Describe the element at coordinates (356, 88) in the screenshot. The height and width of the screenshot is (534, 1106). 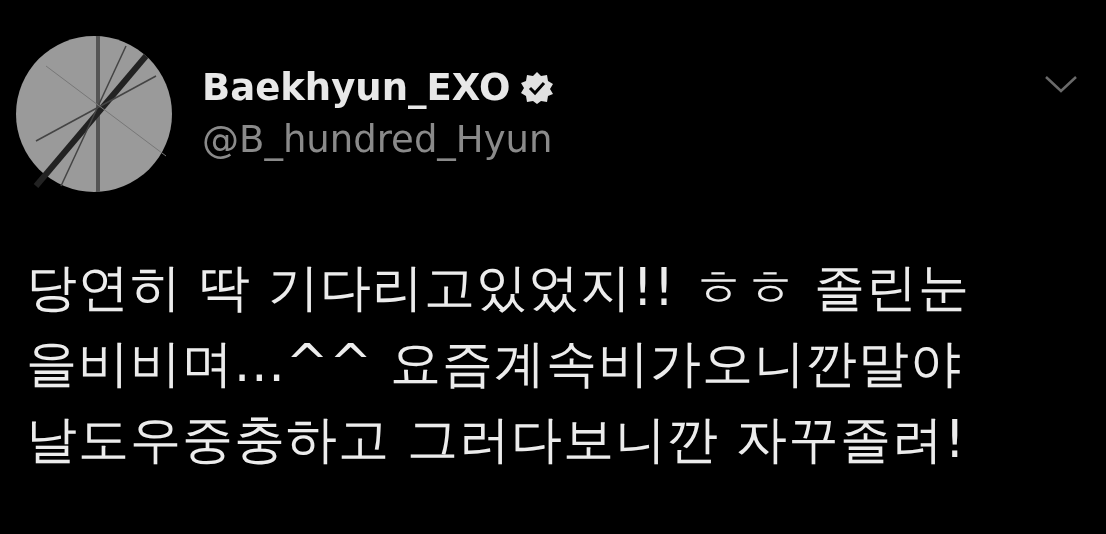
I see `display-name: Baekhyun_EXO` at that location.